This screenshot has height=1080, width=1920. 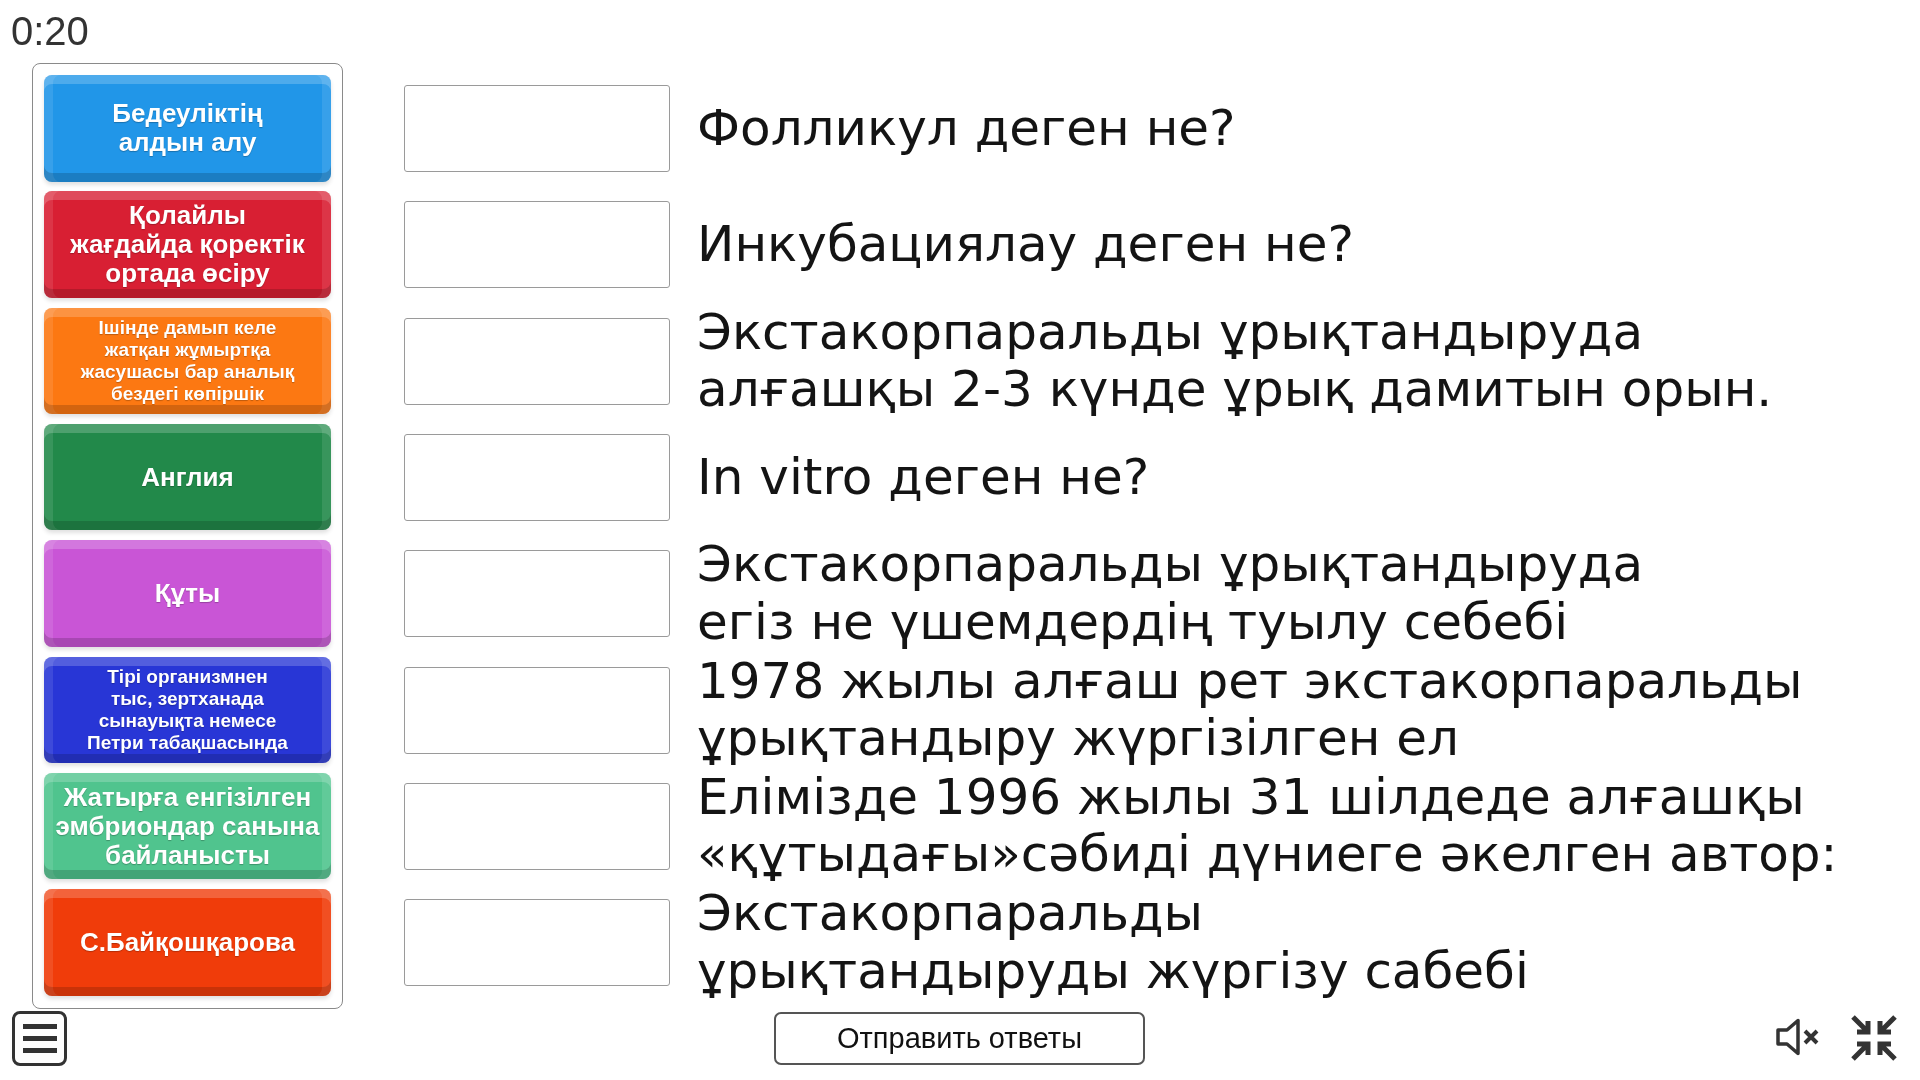 I want to click on question-text: Экстакорпаральды ұрықтандыруды жүргізу сабебі, so click(x=1113, y=943).